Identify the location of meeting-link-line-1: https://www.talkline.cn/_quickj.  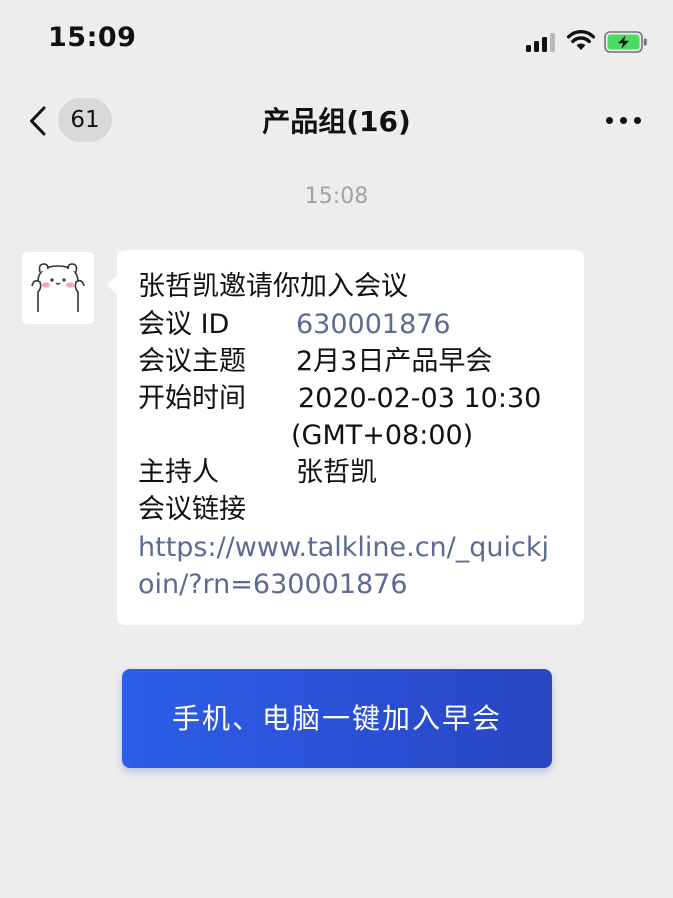
(343, 547).